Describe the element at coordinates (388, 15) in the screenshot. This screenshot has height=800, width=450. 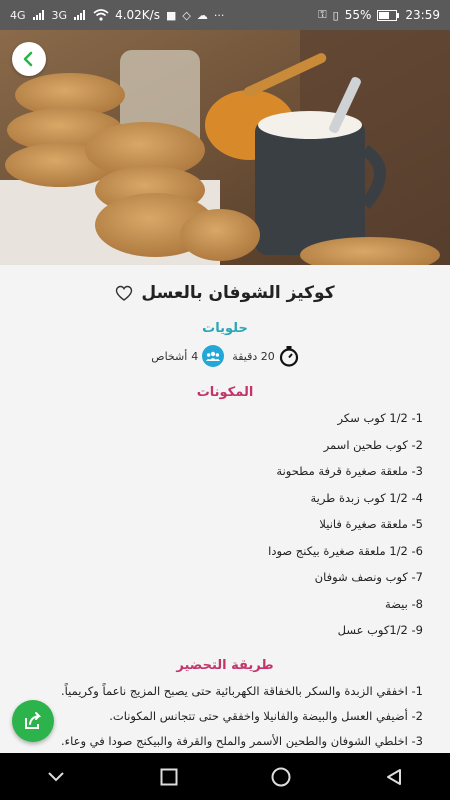
I see `battery-icon` at that location.